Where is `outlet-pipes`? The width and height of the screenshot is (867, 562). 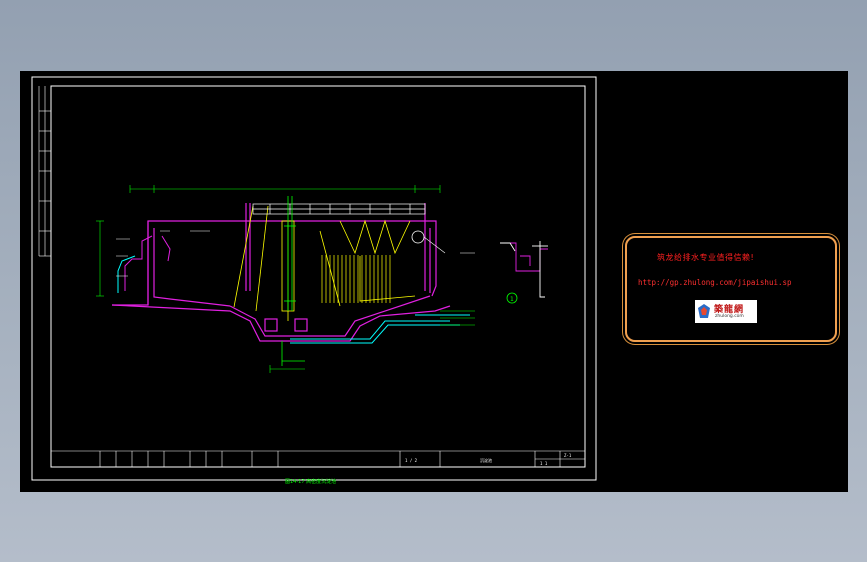 outlet-pipes is located at coordinates (380, 329).